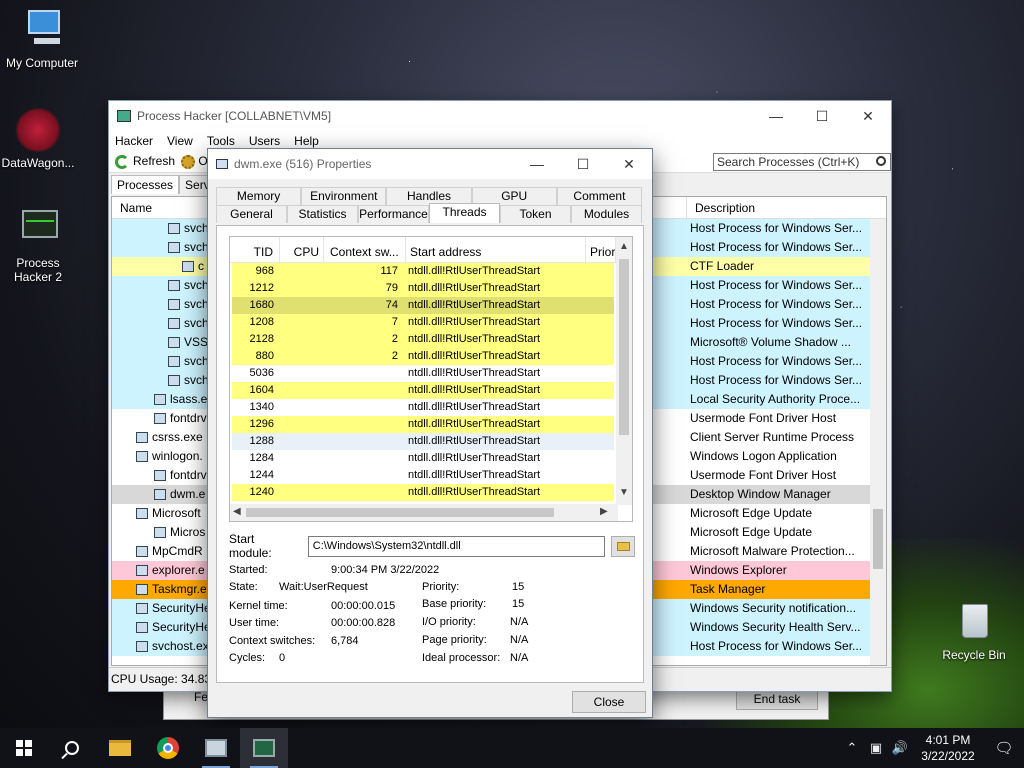  Describe the element at coordinates (194, 161) in the screenshot. I see `options-button: O` at that location.